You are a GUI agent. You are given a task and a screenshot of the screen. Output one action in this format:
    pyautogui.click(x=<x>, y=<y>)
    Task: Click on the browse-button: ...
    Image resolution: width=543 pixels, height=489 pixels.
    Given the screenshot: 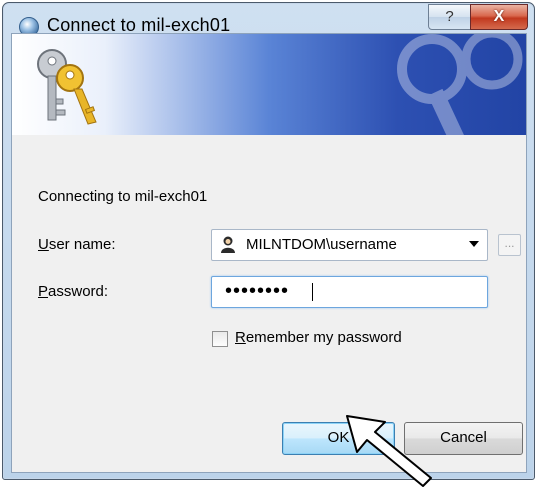 What is the action you would take?
    pyautogui.click(x=509, y=245)
    